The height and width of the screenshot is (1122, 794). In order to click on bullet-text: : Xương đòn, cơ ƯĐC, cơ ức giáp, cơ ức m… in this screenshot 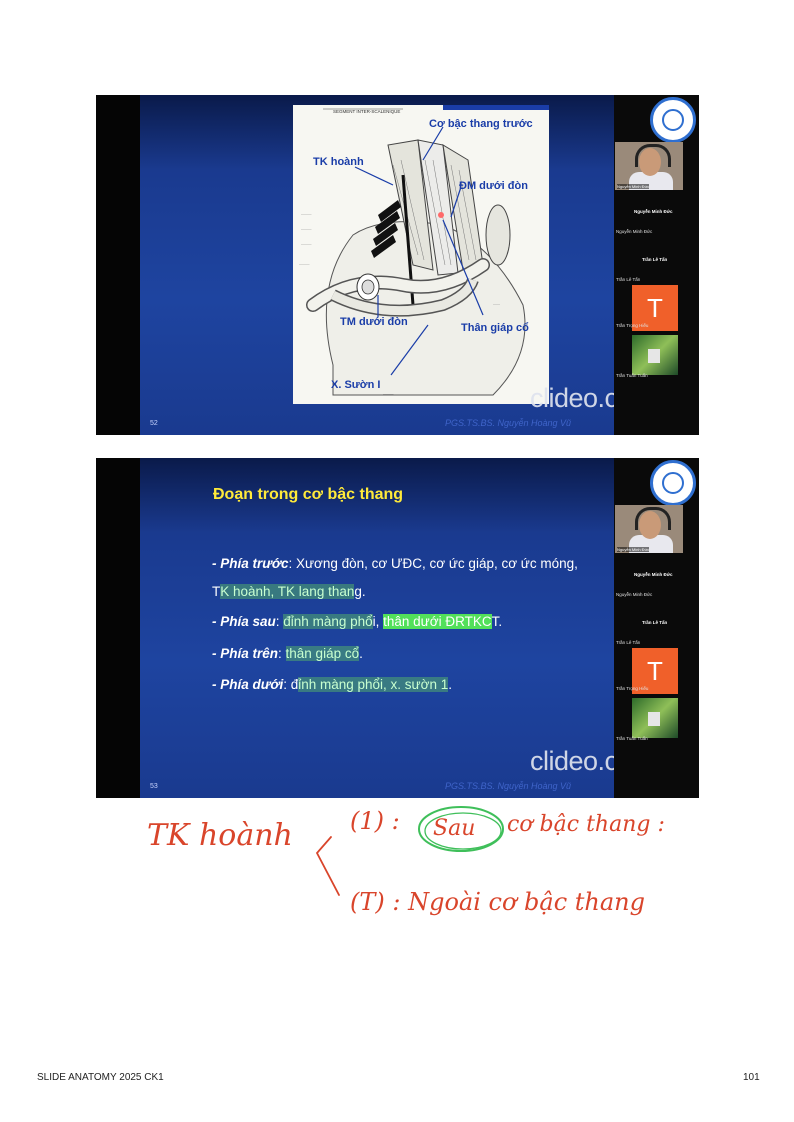, I will do `click(433, 563)`.